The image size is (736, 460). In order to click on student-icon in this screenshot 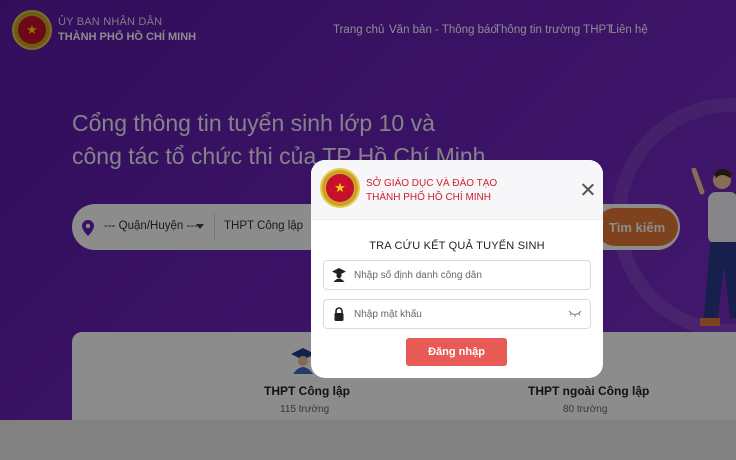, I will do `click(339, 275)`.